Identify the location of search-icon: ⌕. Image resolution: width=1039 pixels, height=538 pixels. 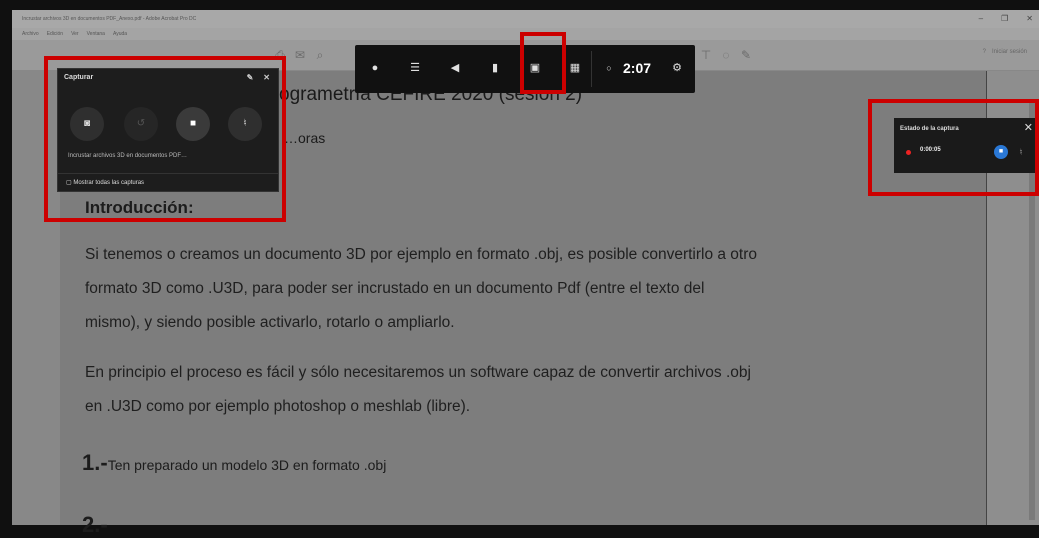
(320, 55).